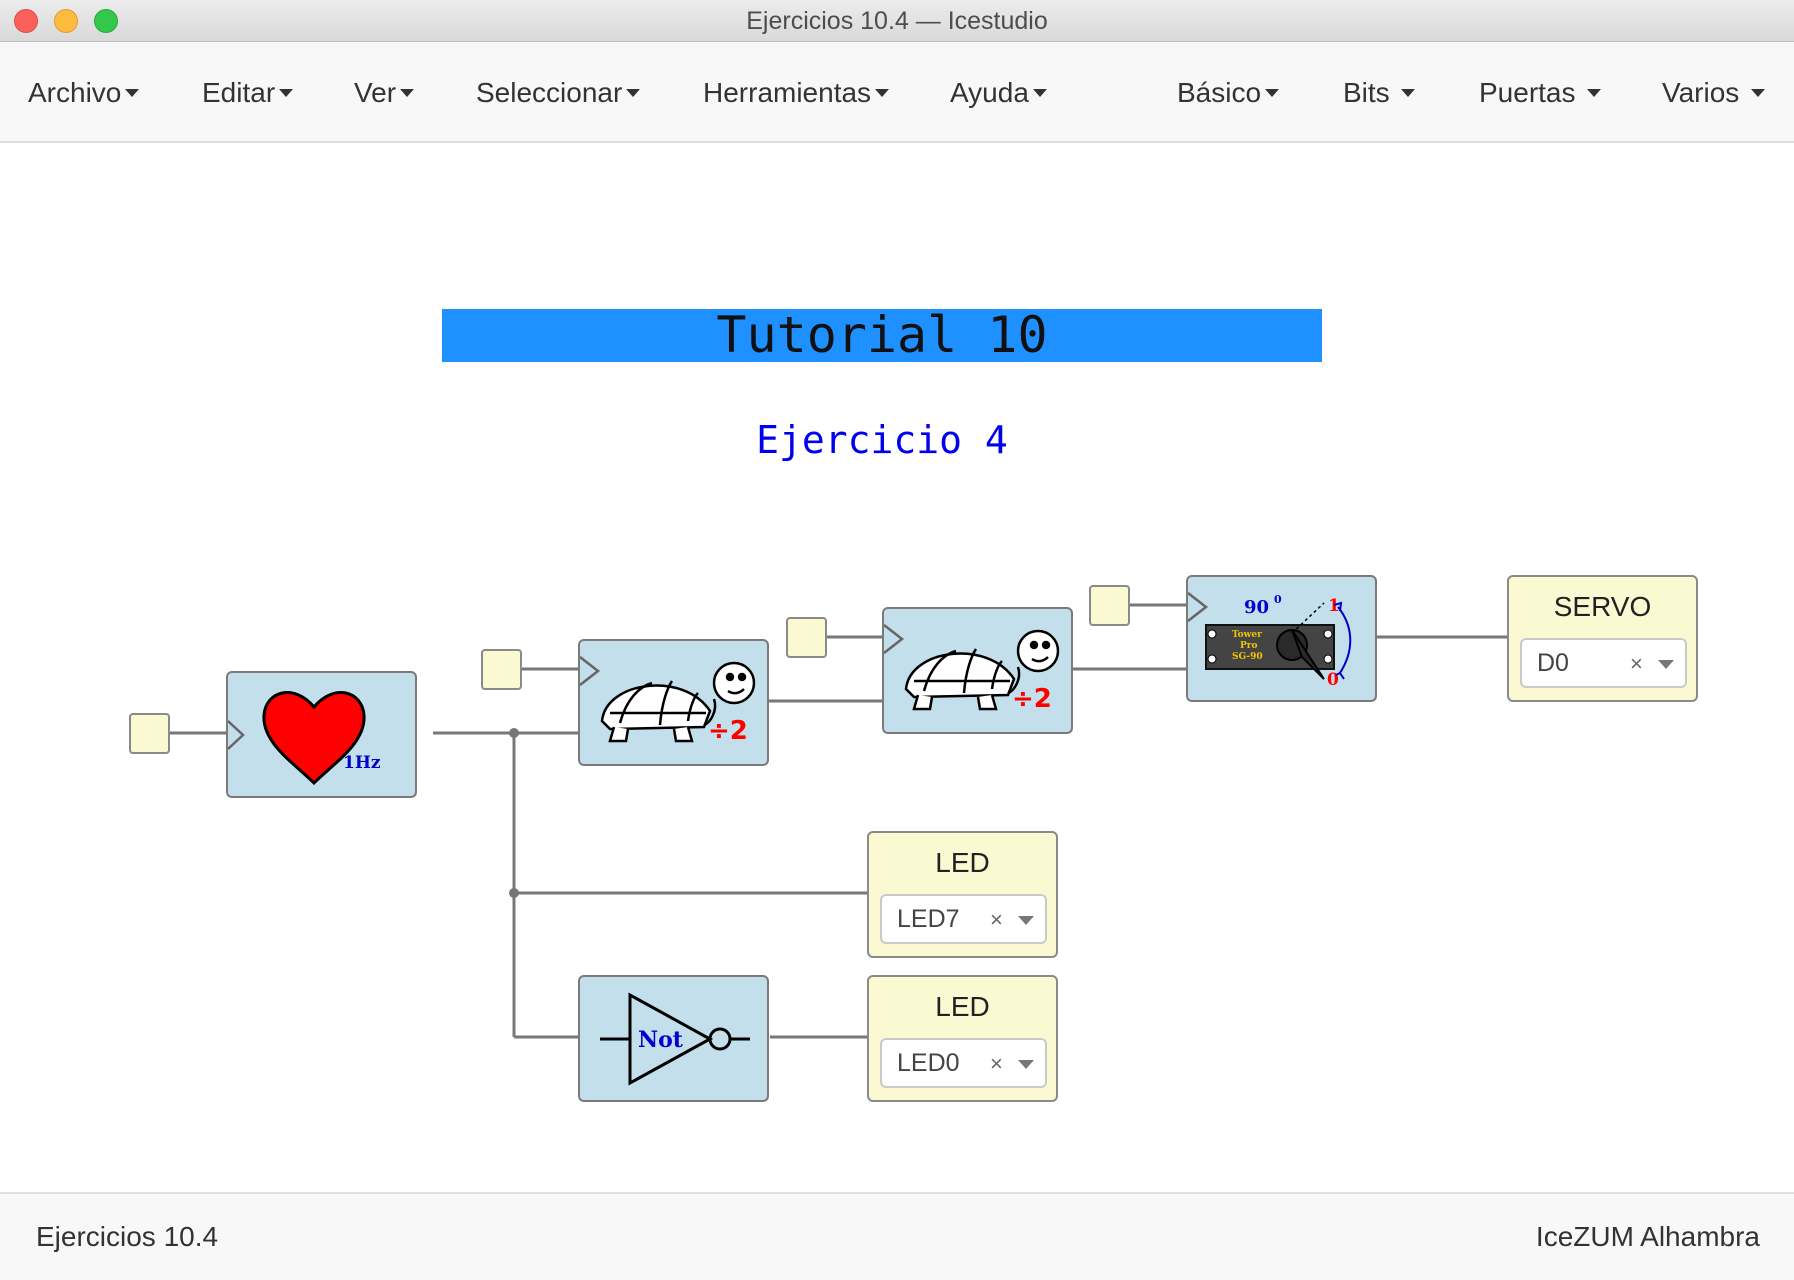 This screenshot has width=1794, height=1280. Describe the element at coordinates (248, 92) in the screenshot. I see `menu-editar: Editar` at that location.